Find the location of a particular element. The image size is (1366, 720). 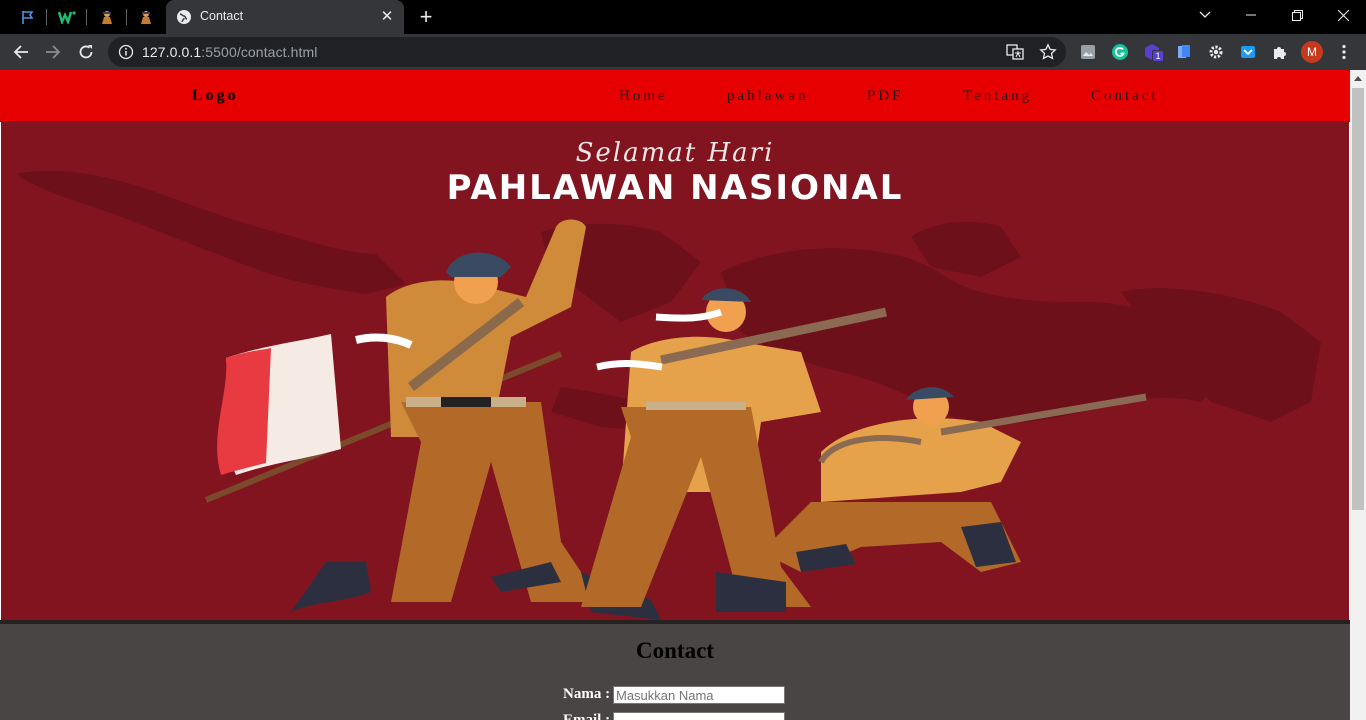

grammarly-icon is located at coordinates (1120, 52).